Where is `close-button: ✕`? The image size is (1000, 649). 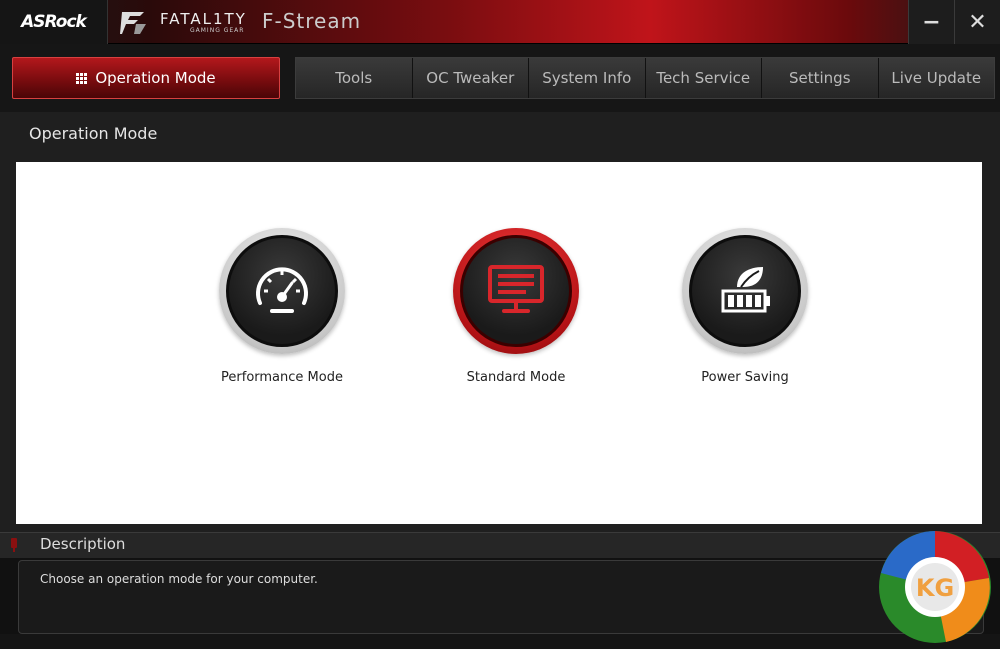 close-button: ✕ is located at coordinates (977, 22).